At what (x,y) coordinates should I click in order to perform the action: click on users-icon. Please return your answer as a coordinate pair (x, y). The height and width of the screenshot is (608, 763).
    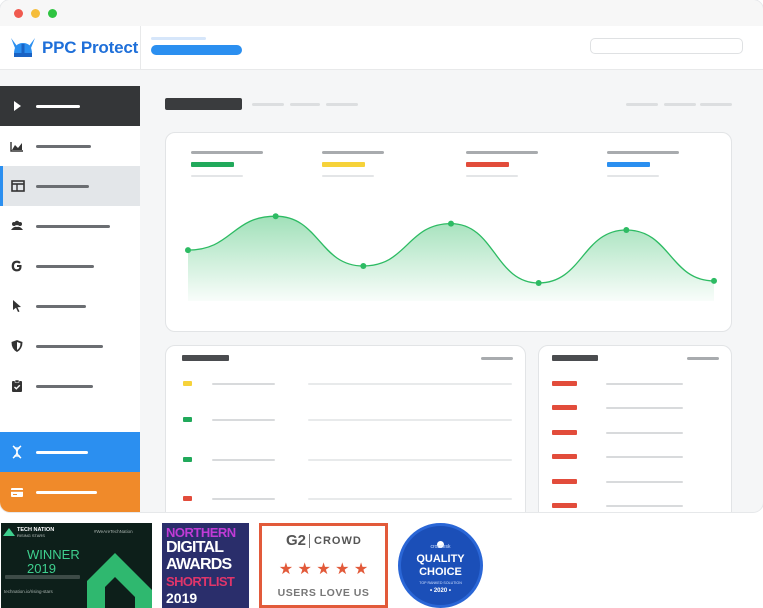
    Looking at the image, I should click on (17, 225).